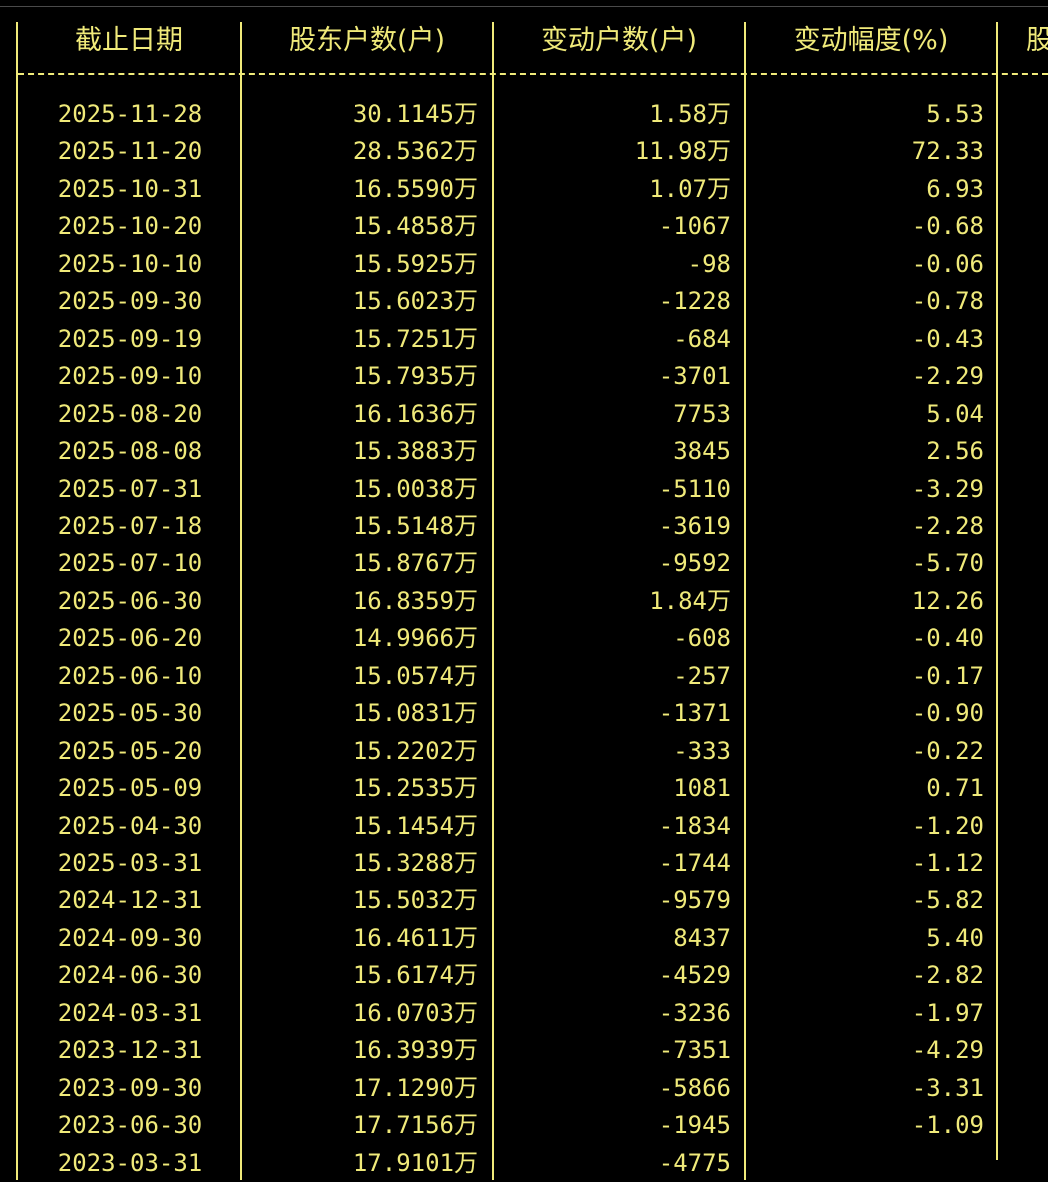  I want to click on pct-cell: -4.29, so click(947, 1050).